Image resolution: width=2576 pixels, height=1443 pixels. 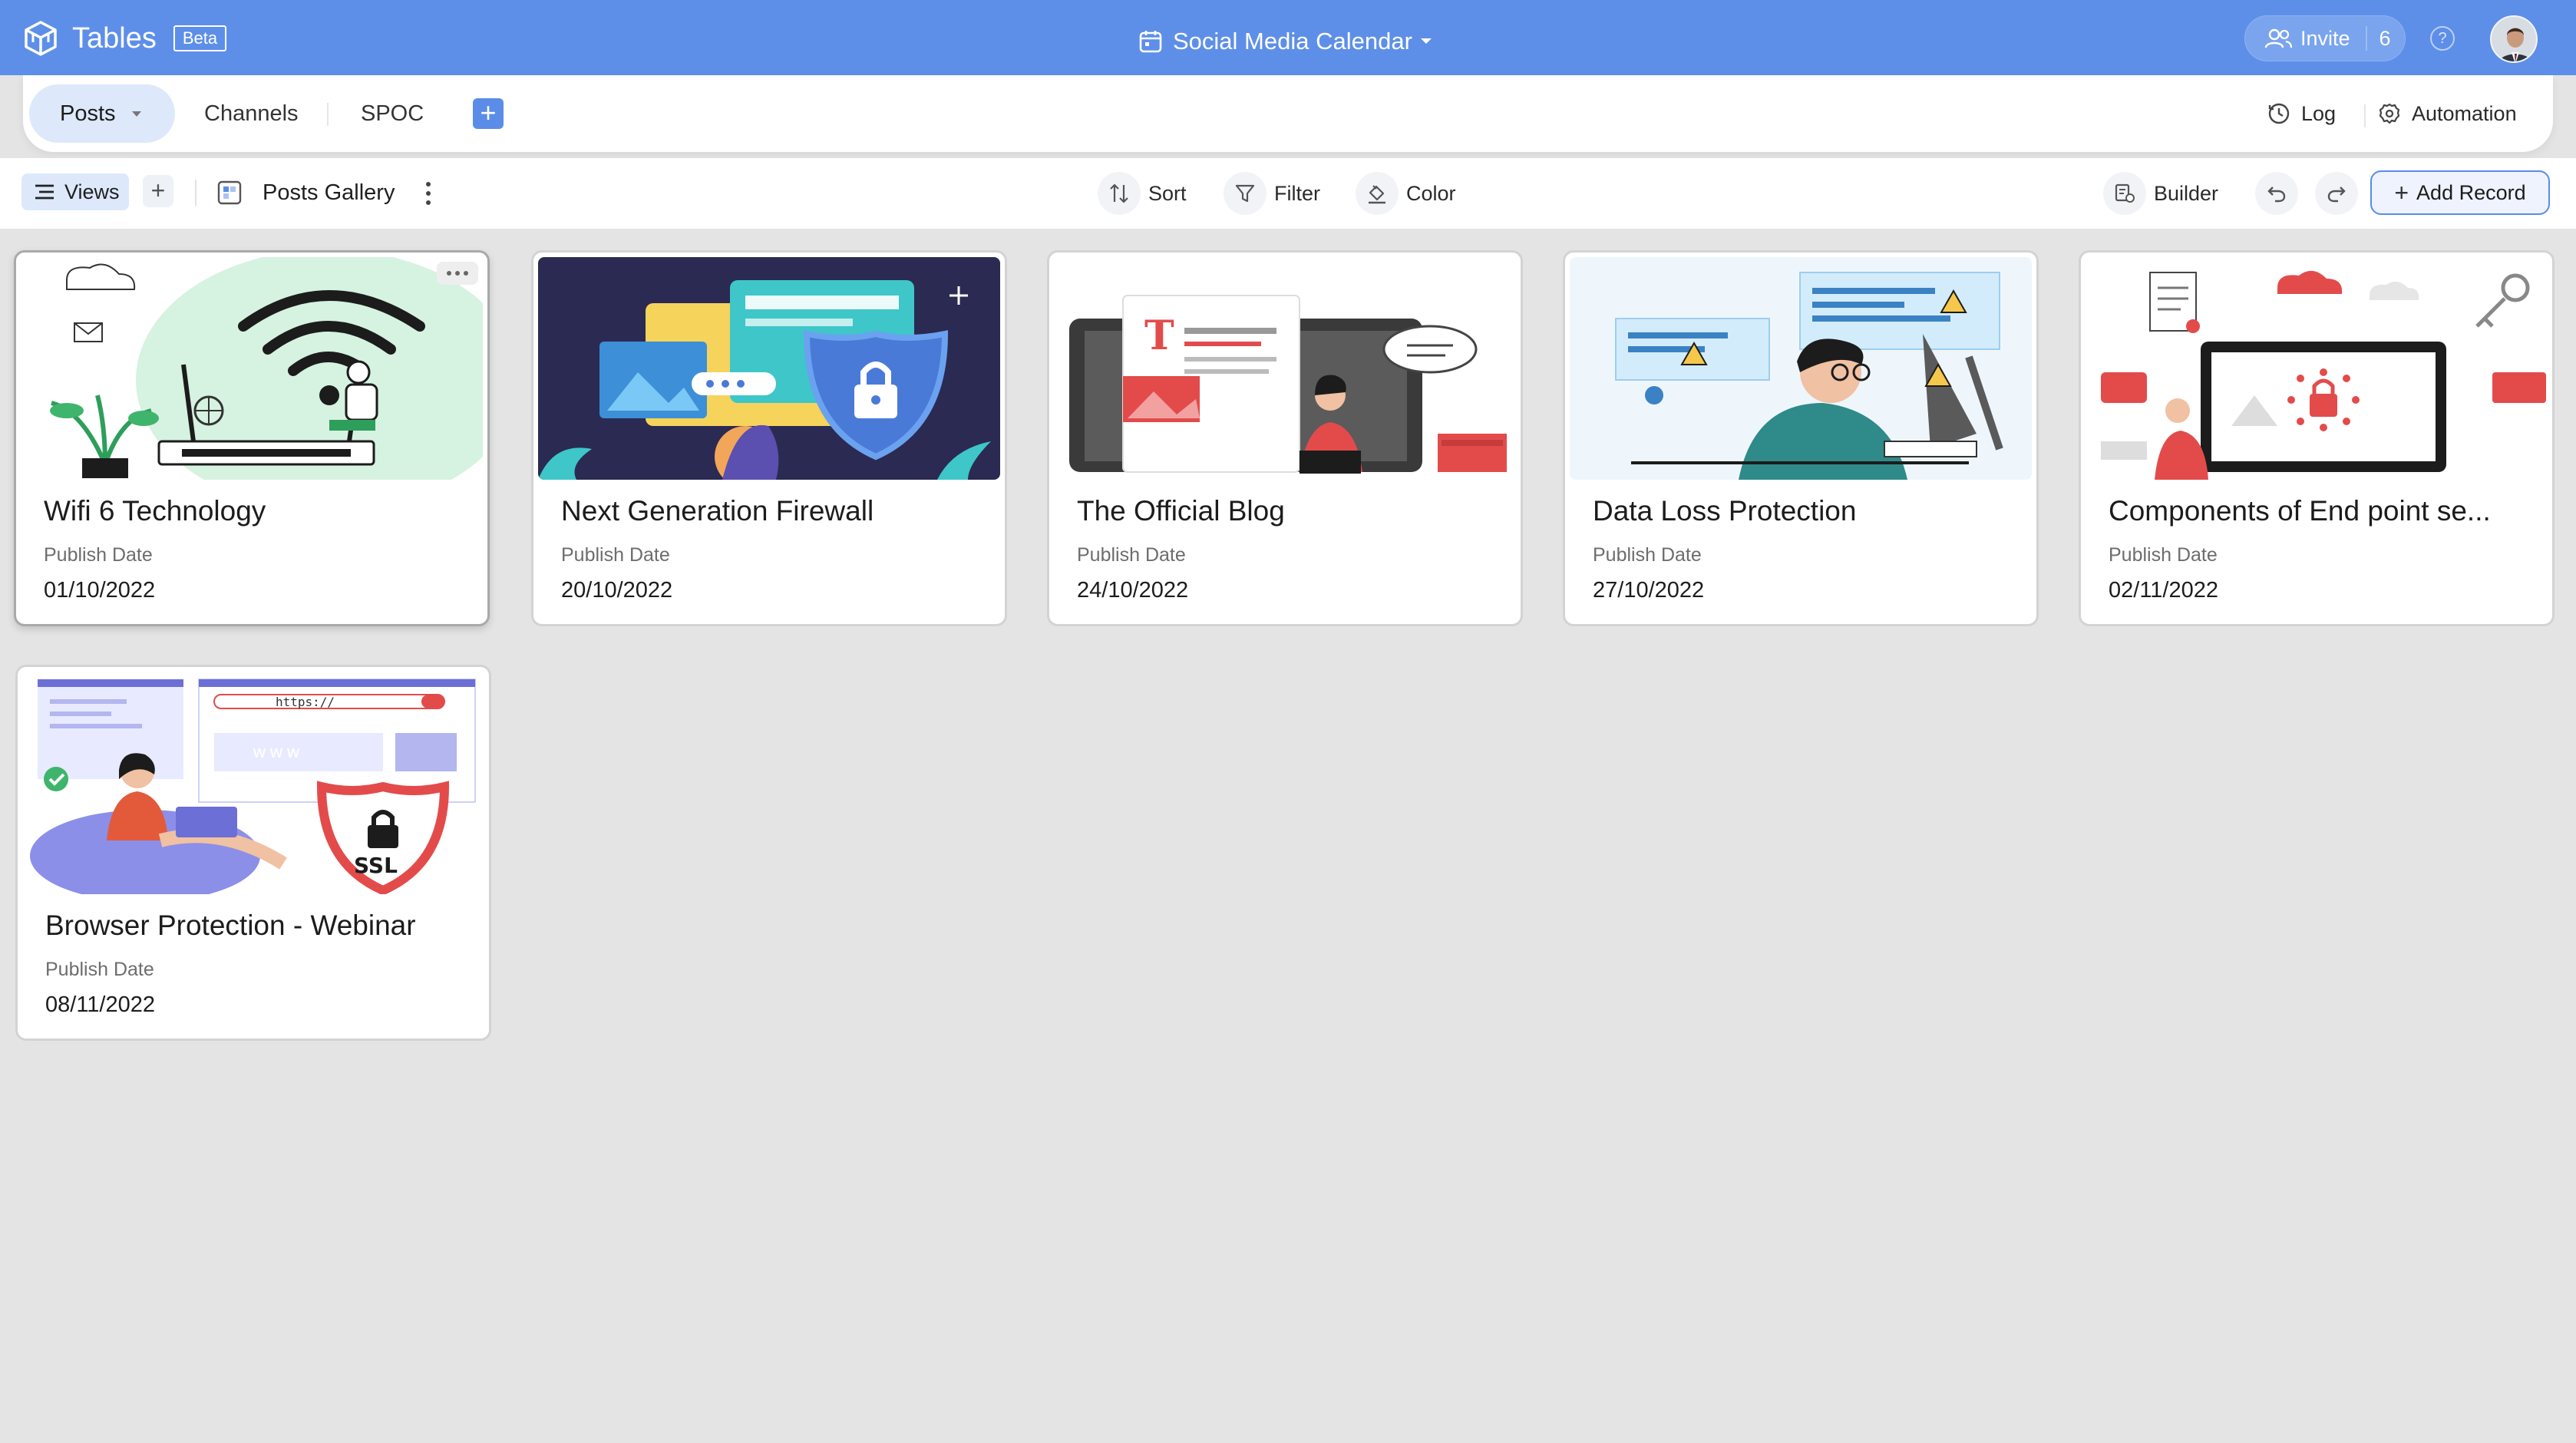 What do you see at coordinates (769, 368) in the screenshot?
I see `firewall-illustration` at bounding box center [769, 368].